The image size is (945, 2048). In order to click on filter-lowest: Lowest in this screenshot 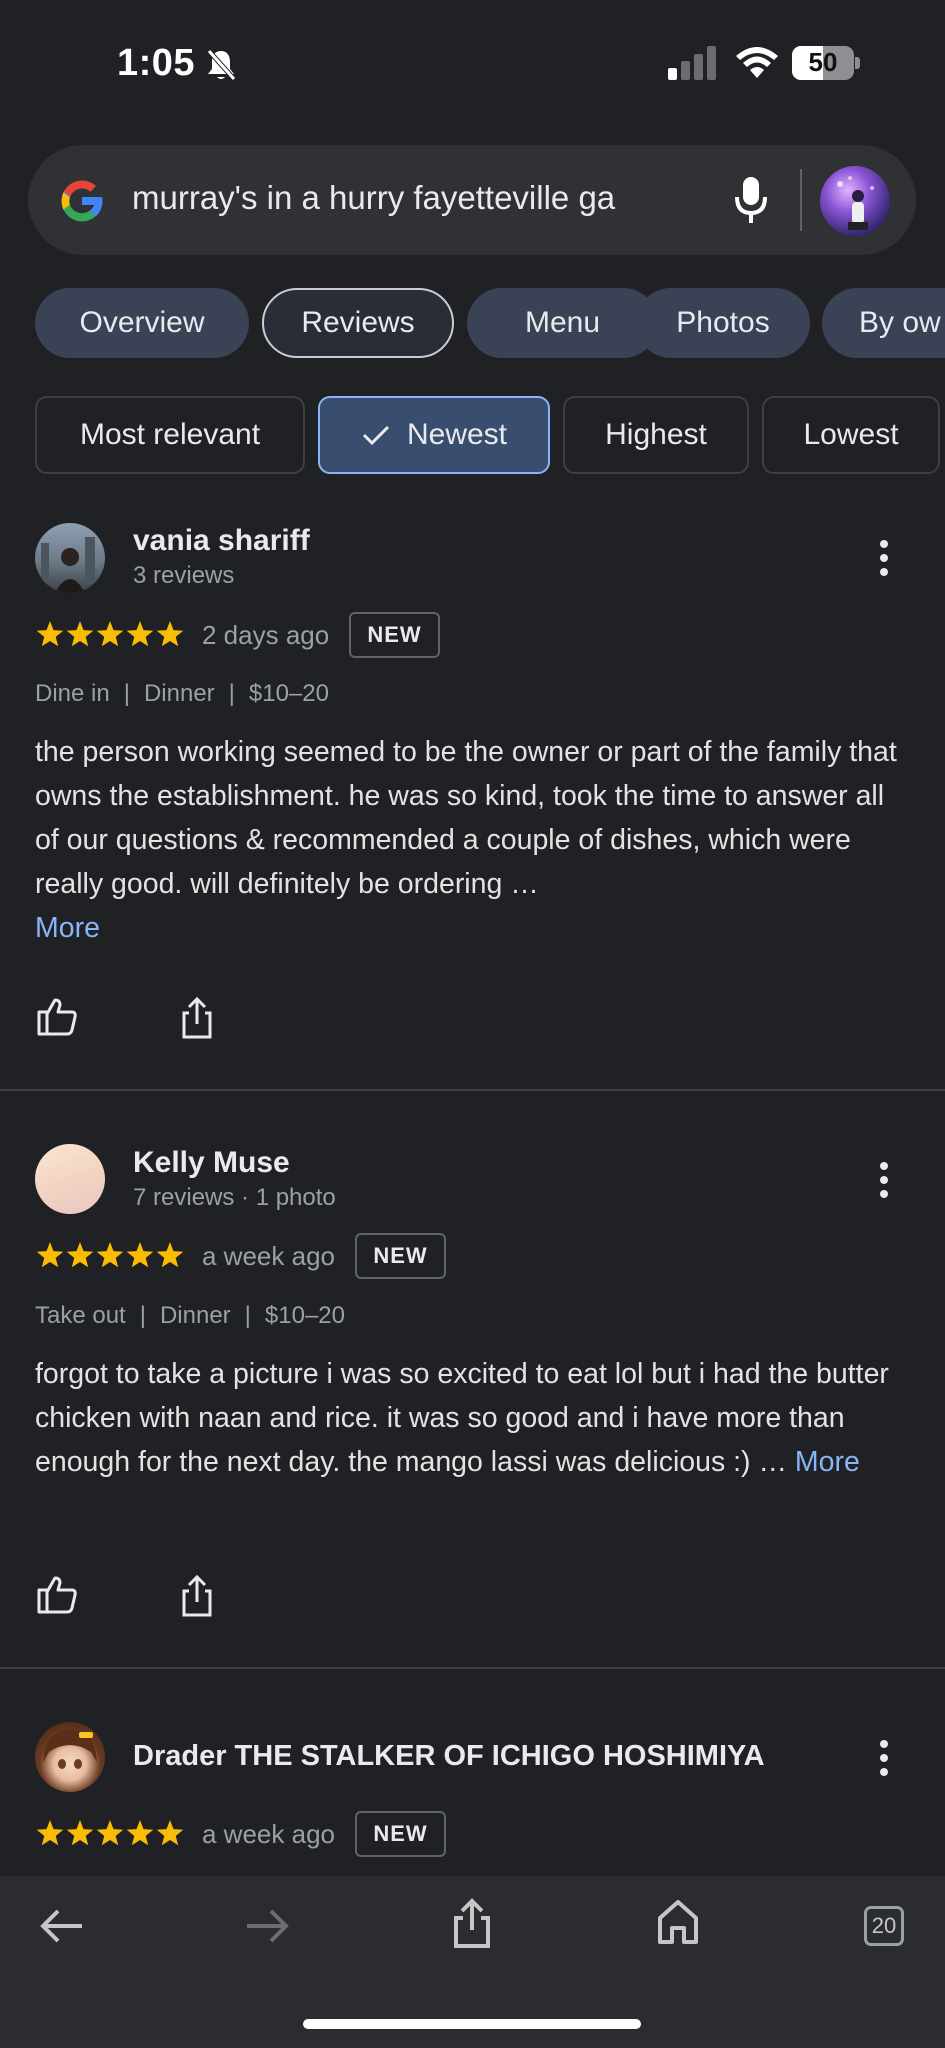, I will do `click(851, 435)`.